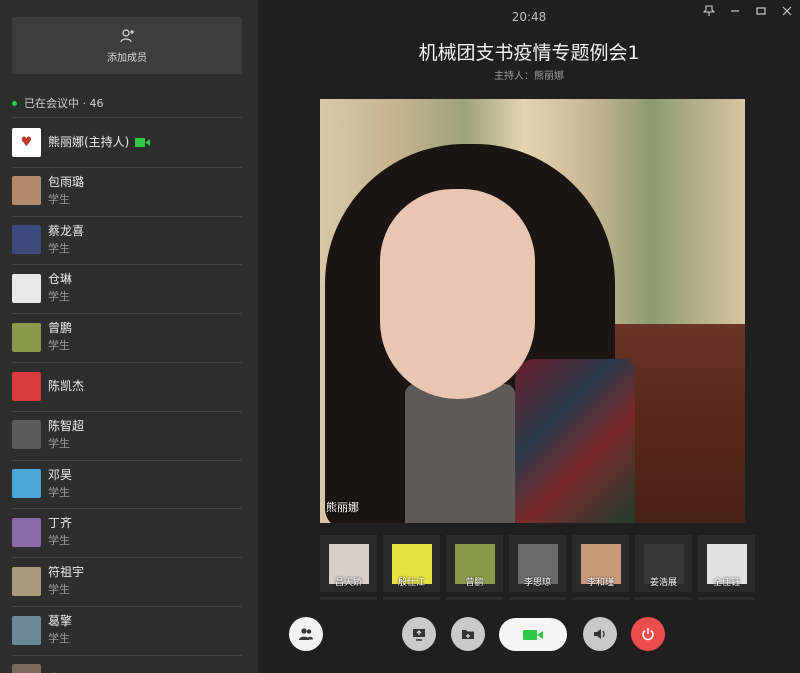  What do you see at coordinates (60, 484) in the screenshot?
I see `member-info: 邓昊 学生` at bounding box center [60, 484].